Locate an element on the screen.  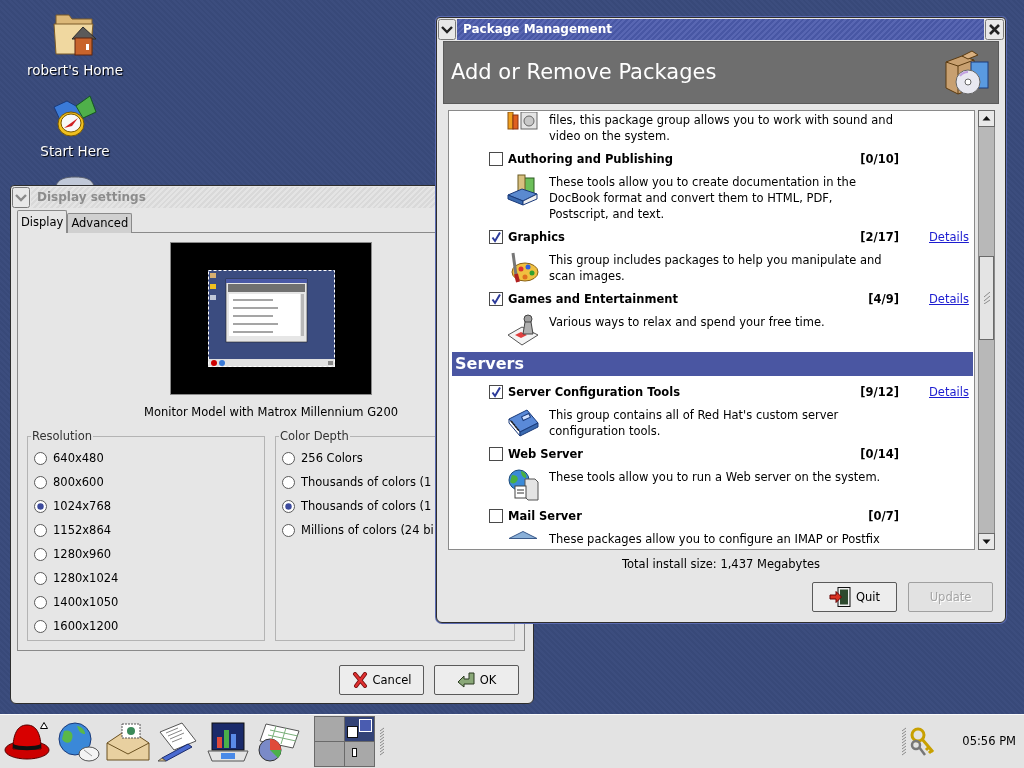
spreadsheet-pie-icon is located at coordinates (278, 741).